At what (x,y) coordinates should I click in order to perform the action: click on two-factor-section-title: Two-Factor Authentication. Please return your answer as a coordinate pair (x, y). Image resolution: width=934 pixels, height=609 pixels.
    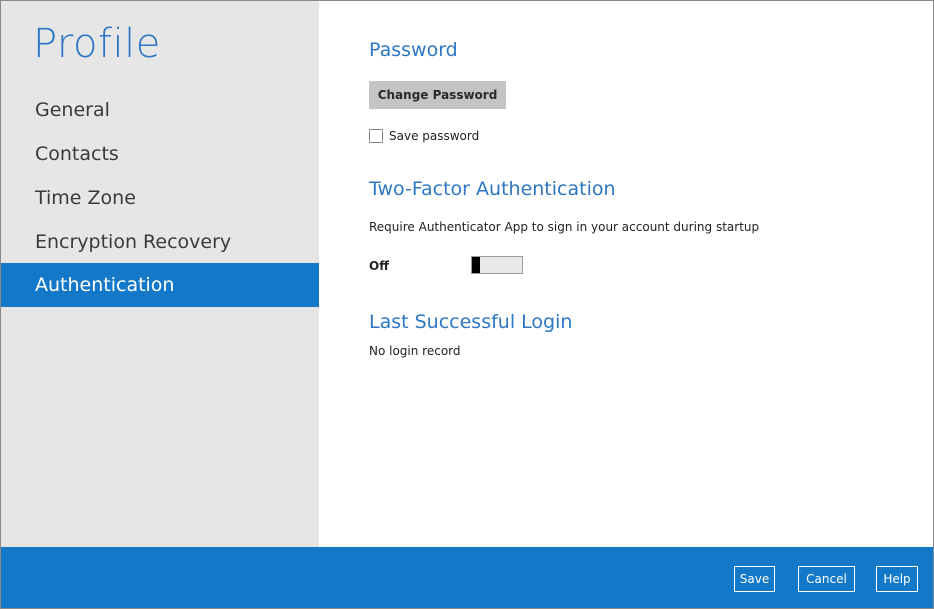
    Looking at the image, I should click on (492, 189).